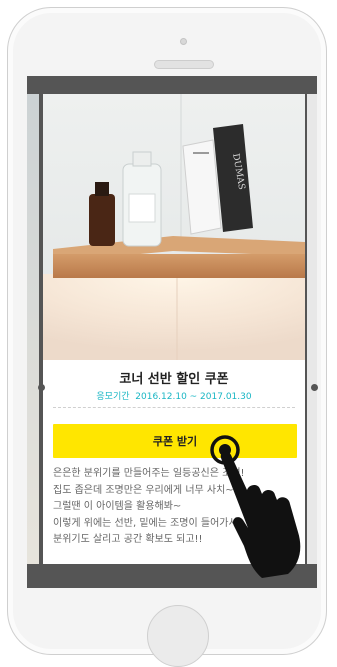 This screenshot has width=337, height=667. What do you see at coordinates (183, 41) in the screenshot?
I see `front-camera` at bounding box center [183, 41].